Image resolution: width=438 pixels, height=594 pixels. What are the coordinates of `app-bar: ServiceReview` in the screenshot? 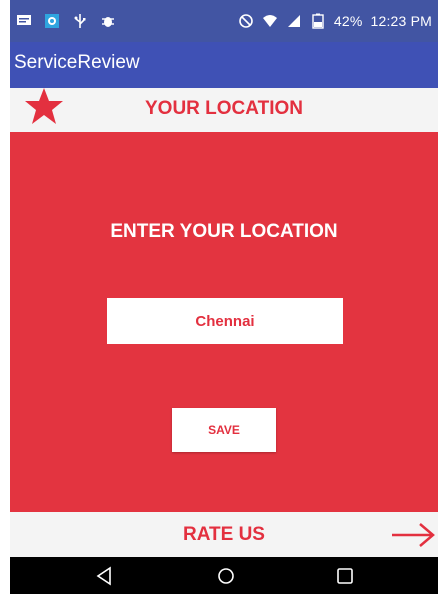 It's located at (224, 65).